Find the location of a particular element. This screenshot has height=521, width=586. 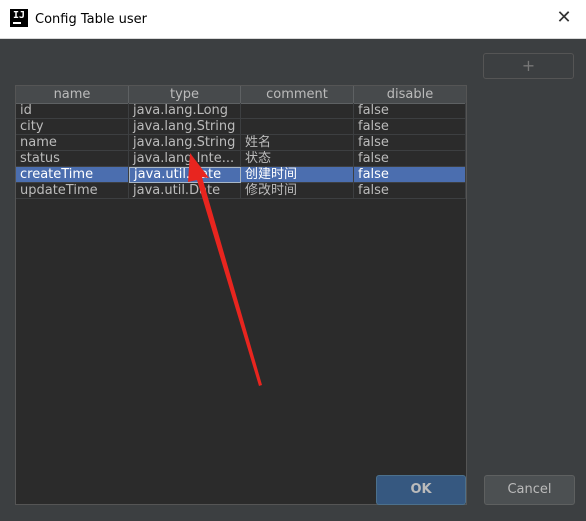

annotation-arrow is located at coordinates (225, 269).